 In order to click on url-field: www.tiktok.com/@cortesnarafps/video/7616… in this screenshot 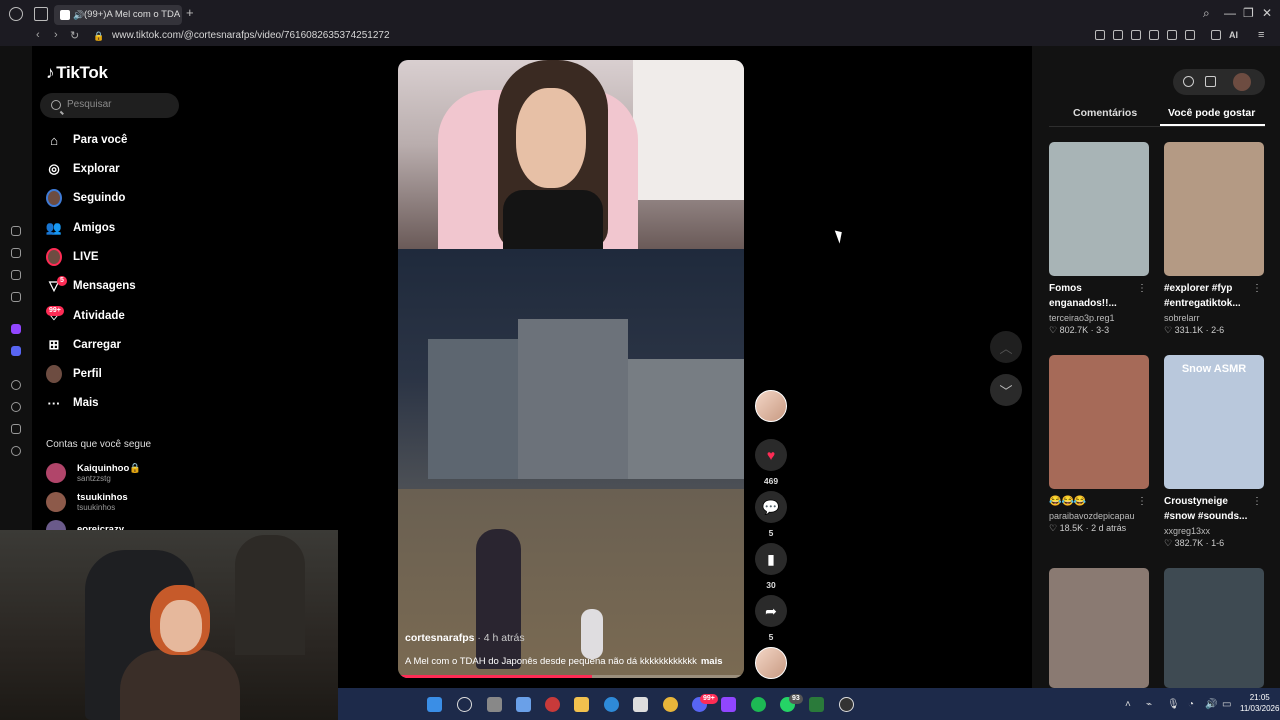, I will do `click(251, 35)`.